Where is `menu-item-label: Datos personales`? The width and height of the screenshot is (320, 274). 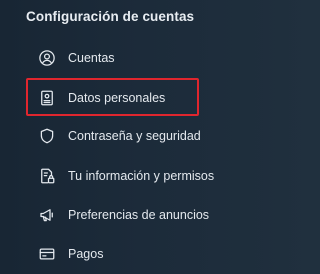
menu-item-label: Datos personales is located at coordinates (117, 98).